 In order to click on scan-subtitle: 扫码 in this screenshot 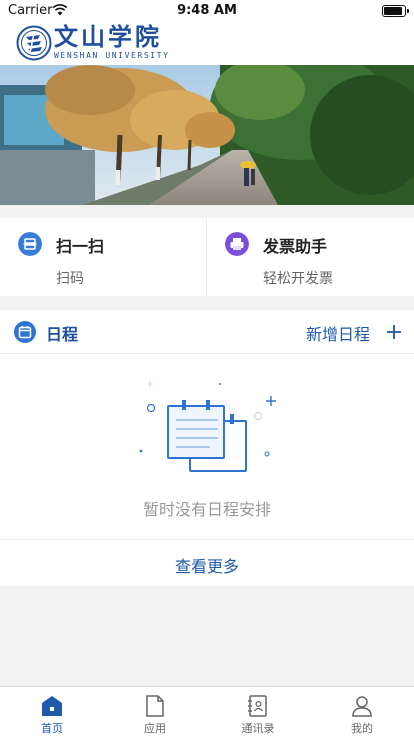, I will do `click(70, 279)`.